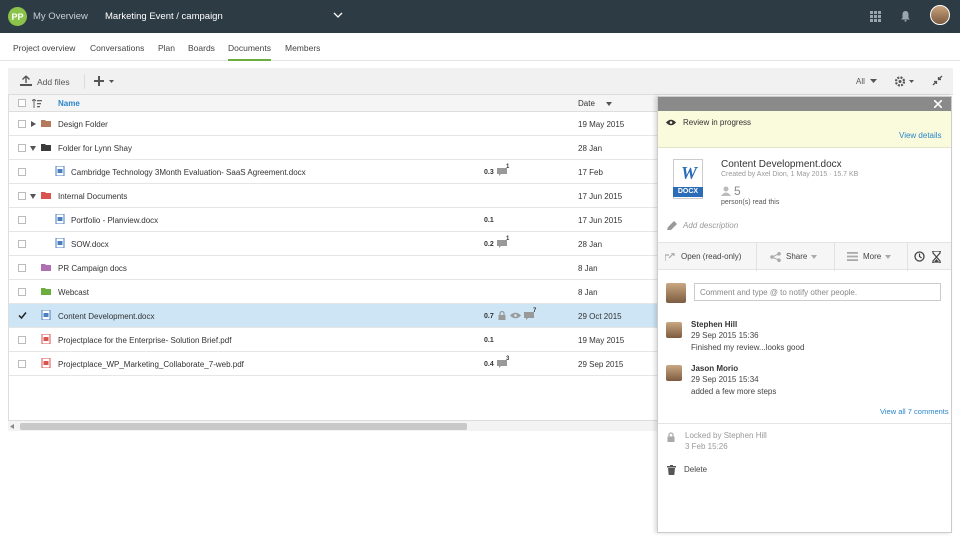 Image resolution: width=960 pixels, height=536 pixels. Describe the element at coordinates (334, 292) in the screenshot. I see `table-row: Webcast 8 Jan` at that location.